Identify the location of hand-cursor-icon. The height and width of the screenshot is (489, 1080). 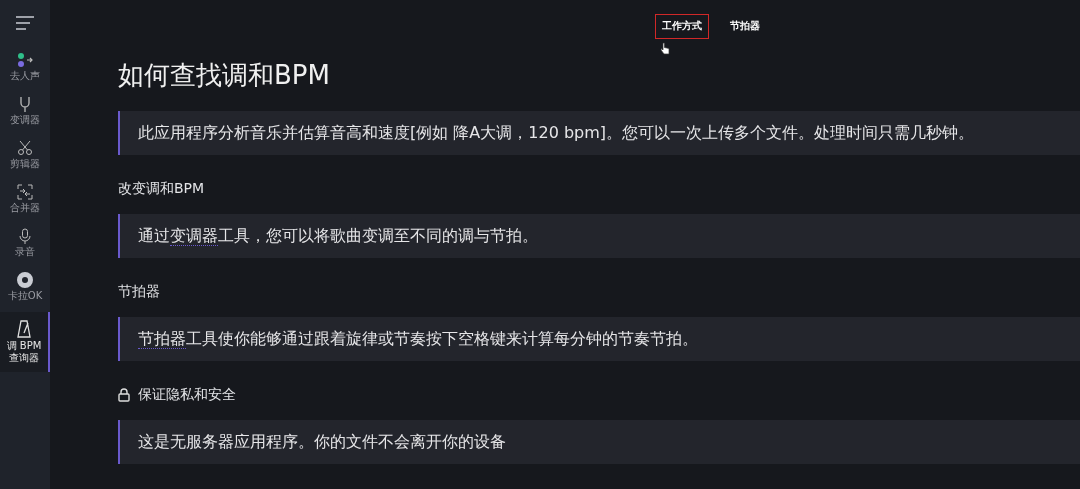
(665, 48).